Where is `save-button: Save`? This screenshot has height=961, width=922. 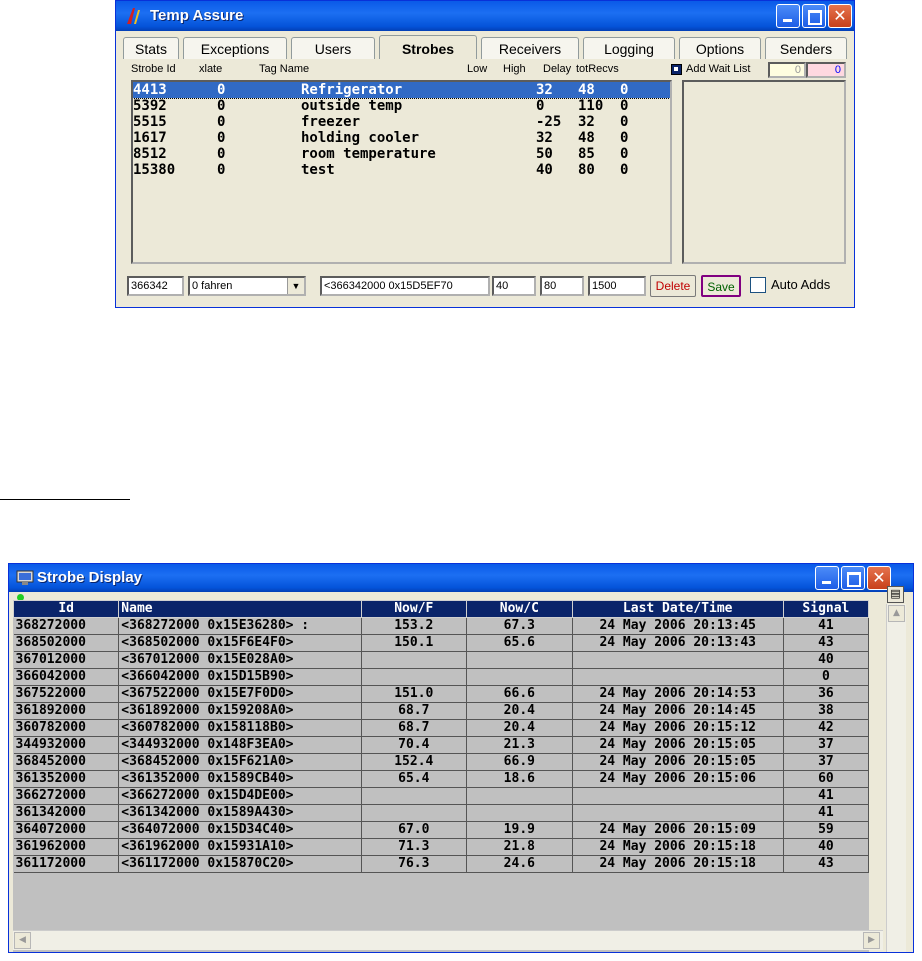
save-button: Save is located at coordinates (721, 286).